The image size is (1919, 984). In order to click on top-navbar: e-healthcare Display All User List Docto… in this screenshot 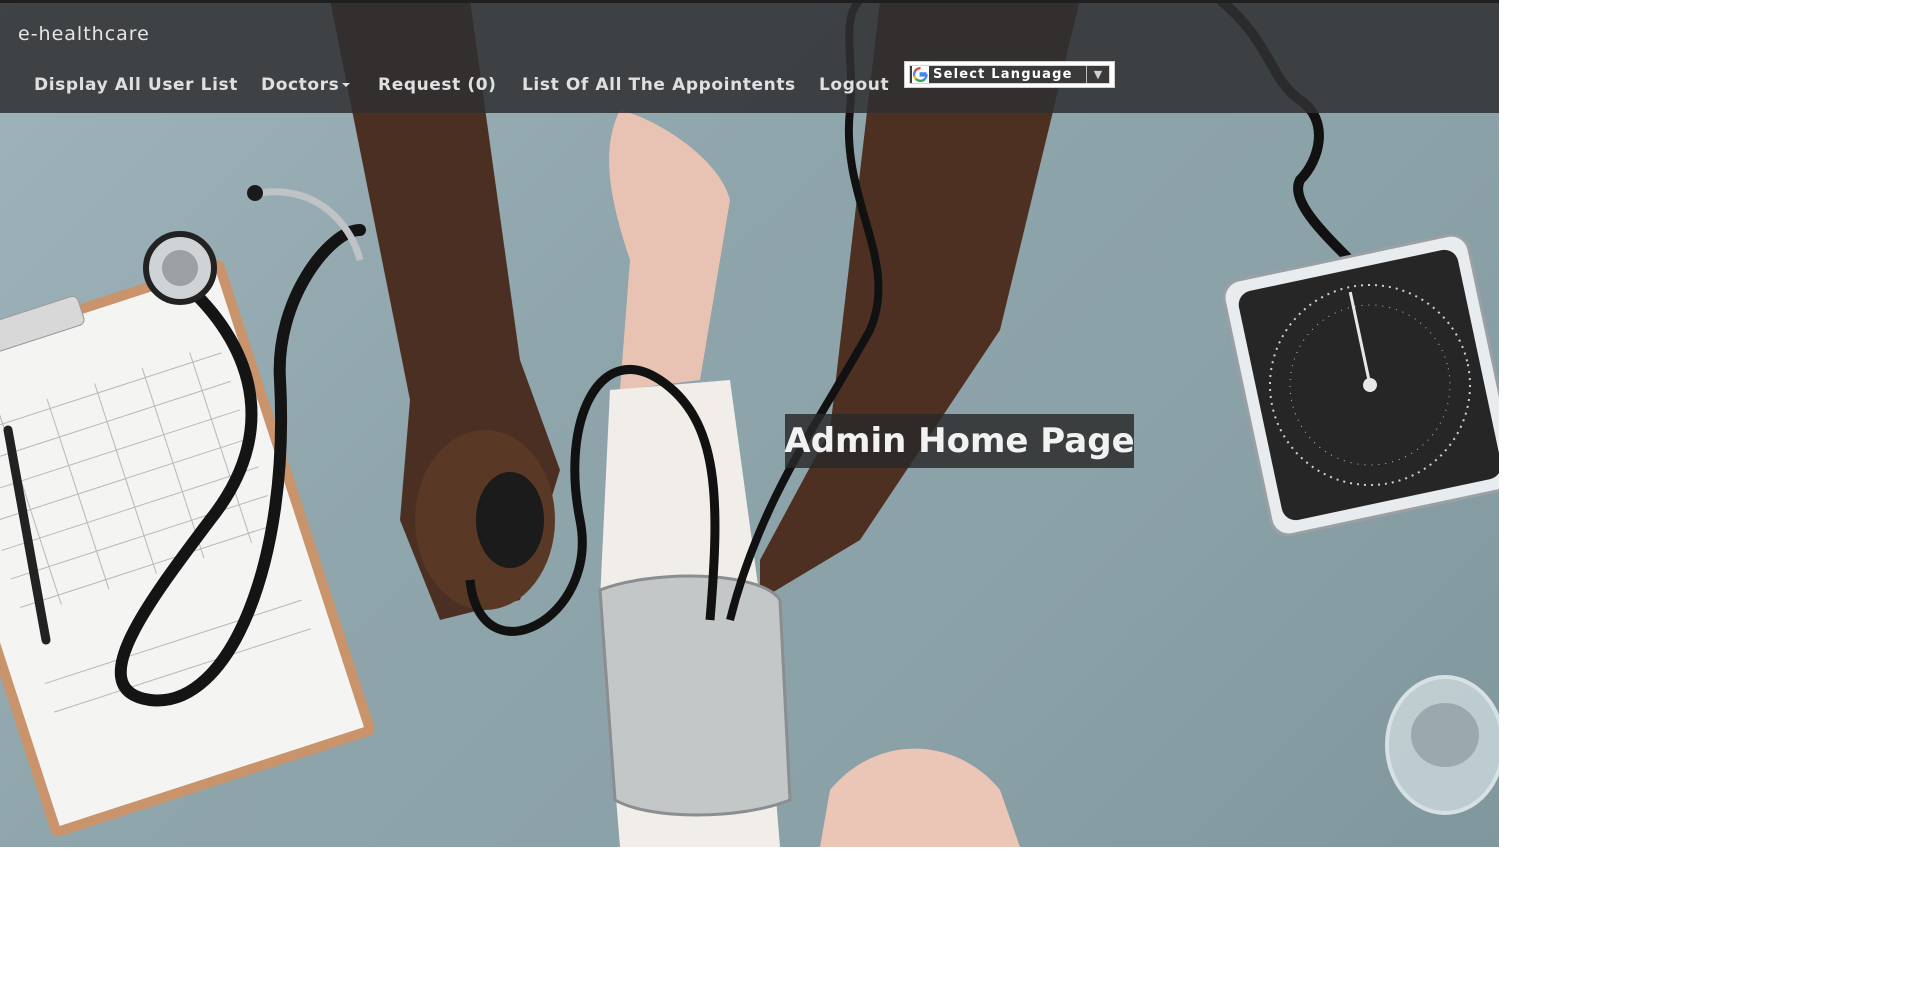, I will do `click(749, 56)`.